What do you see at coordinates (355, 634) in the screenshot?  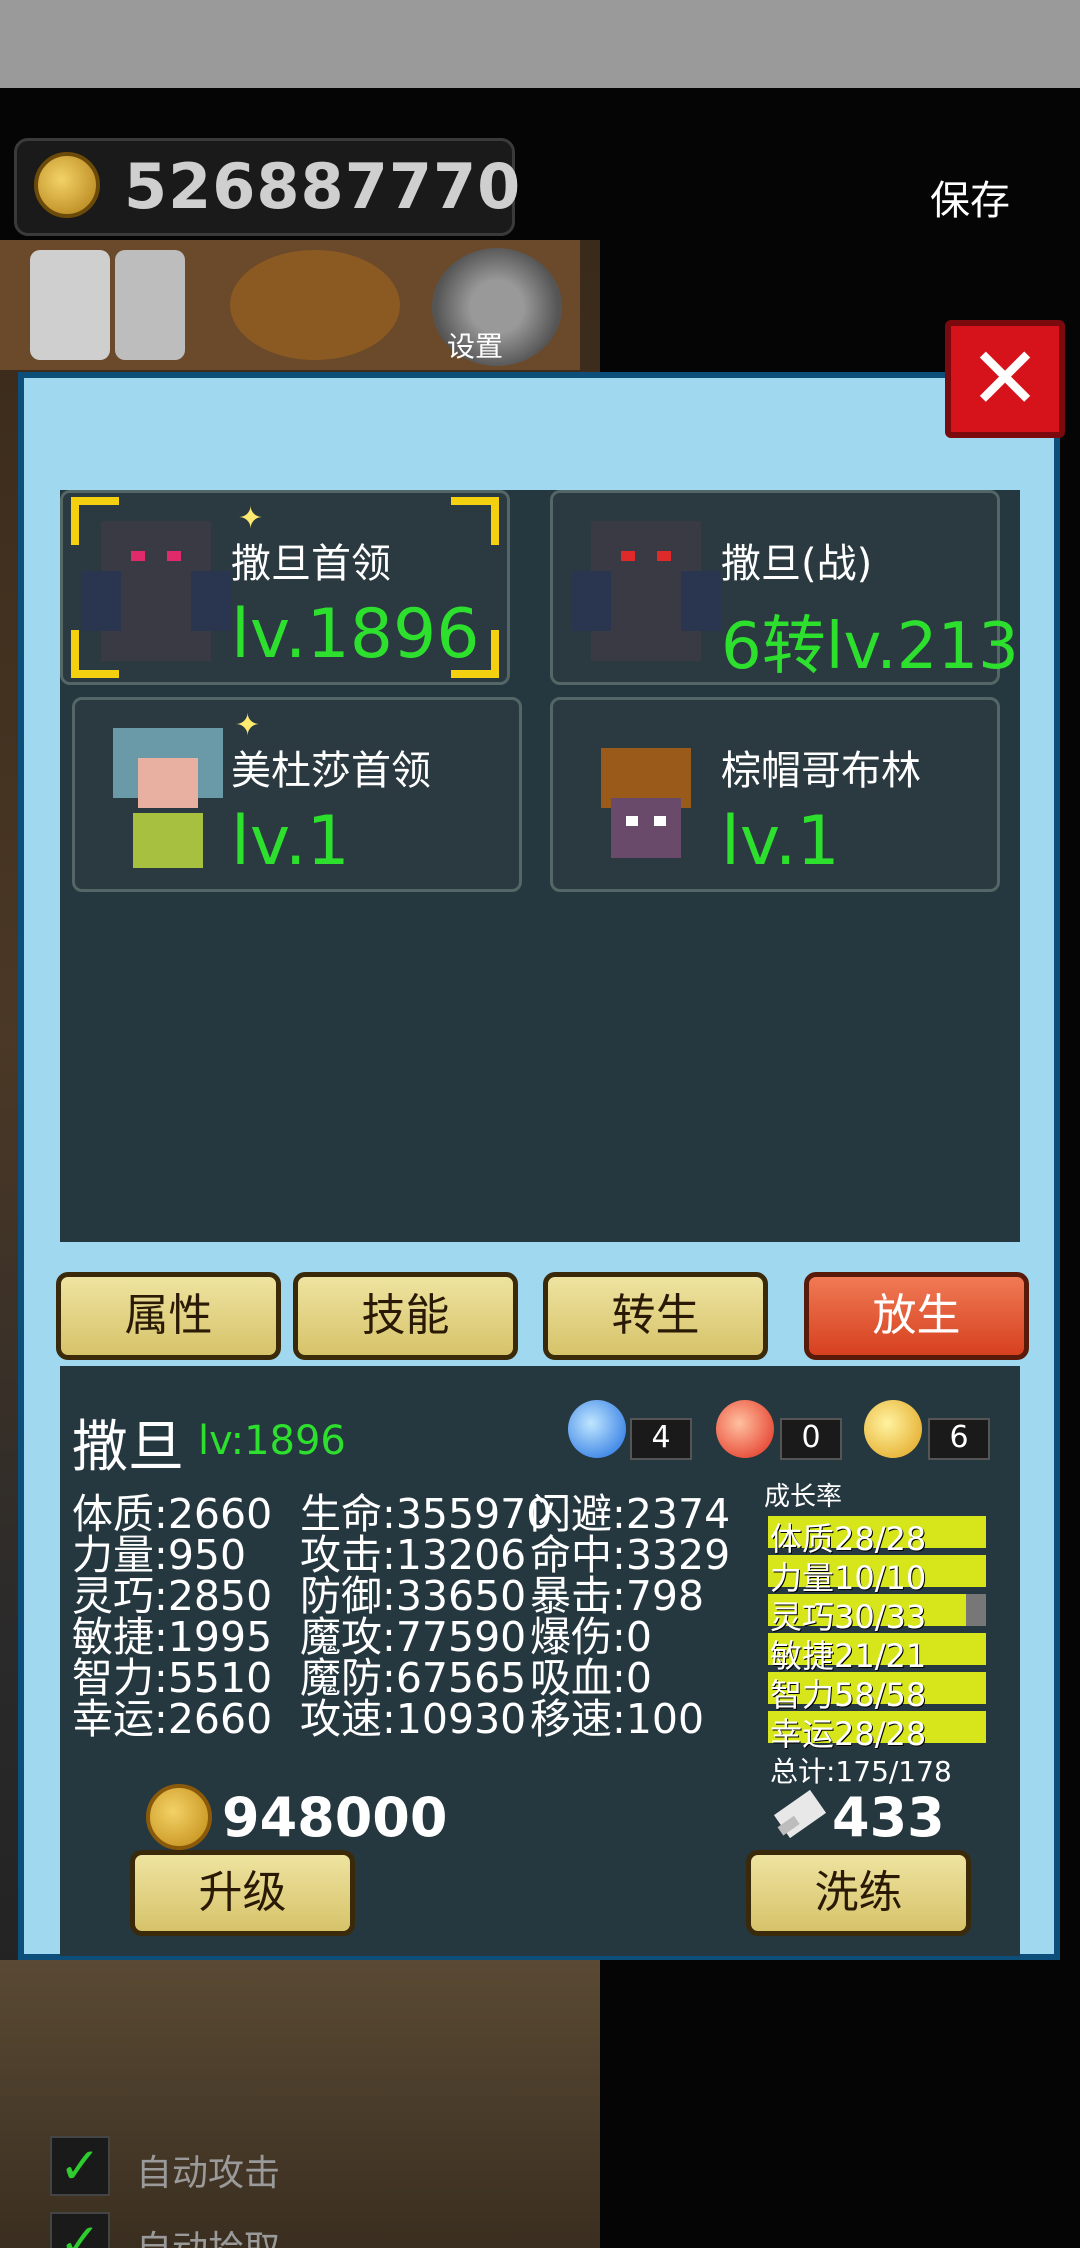 I see `monster-level: lv.1896` at bounding box center [355, 634].